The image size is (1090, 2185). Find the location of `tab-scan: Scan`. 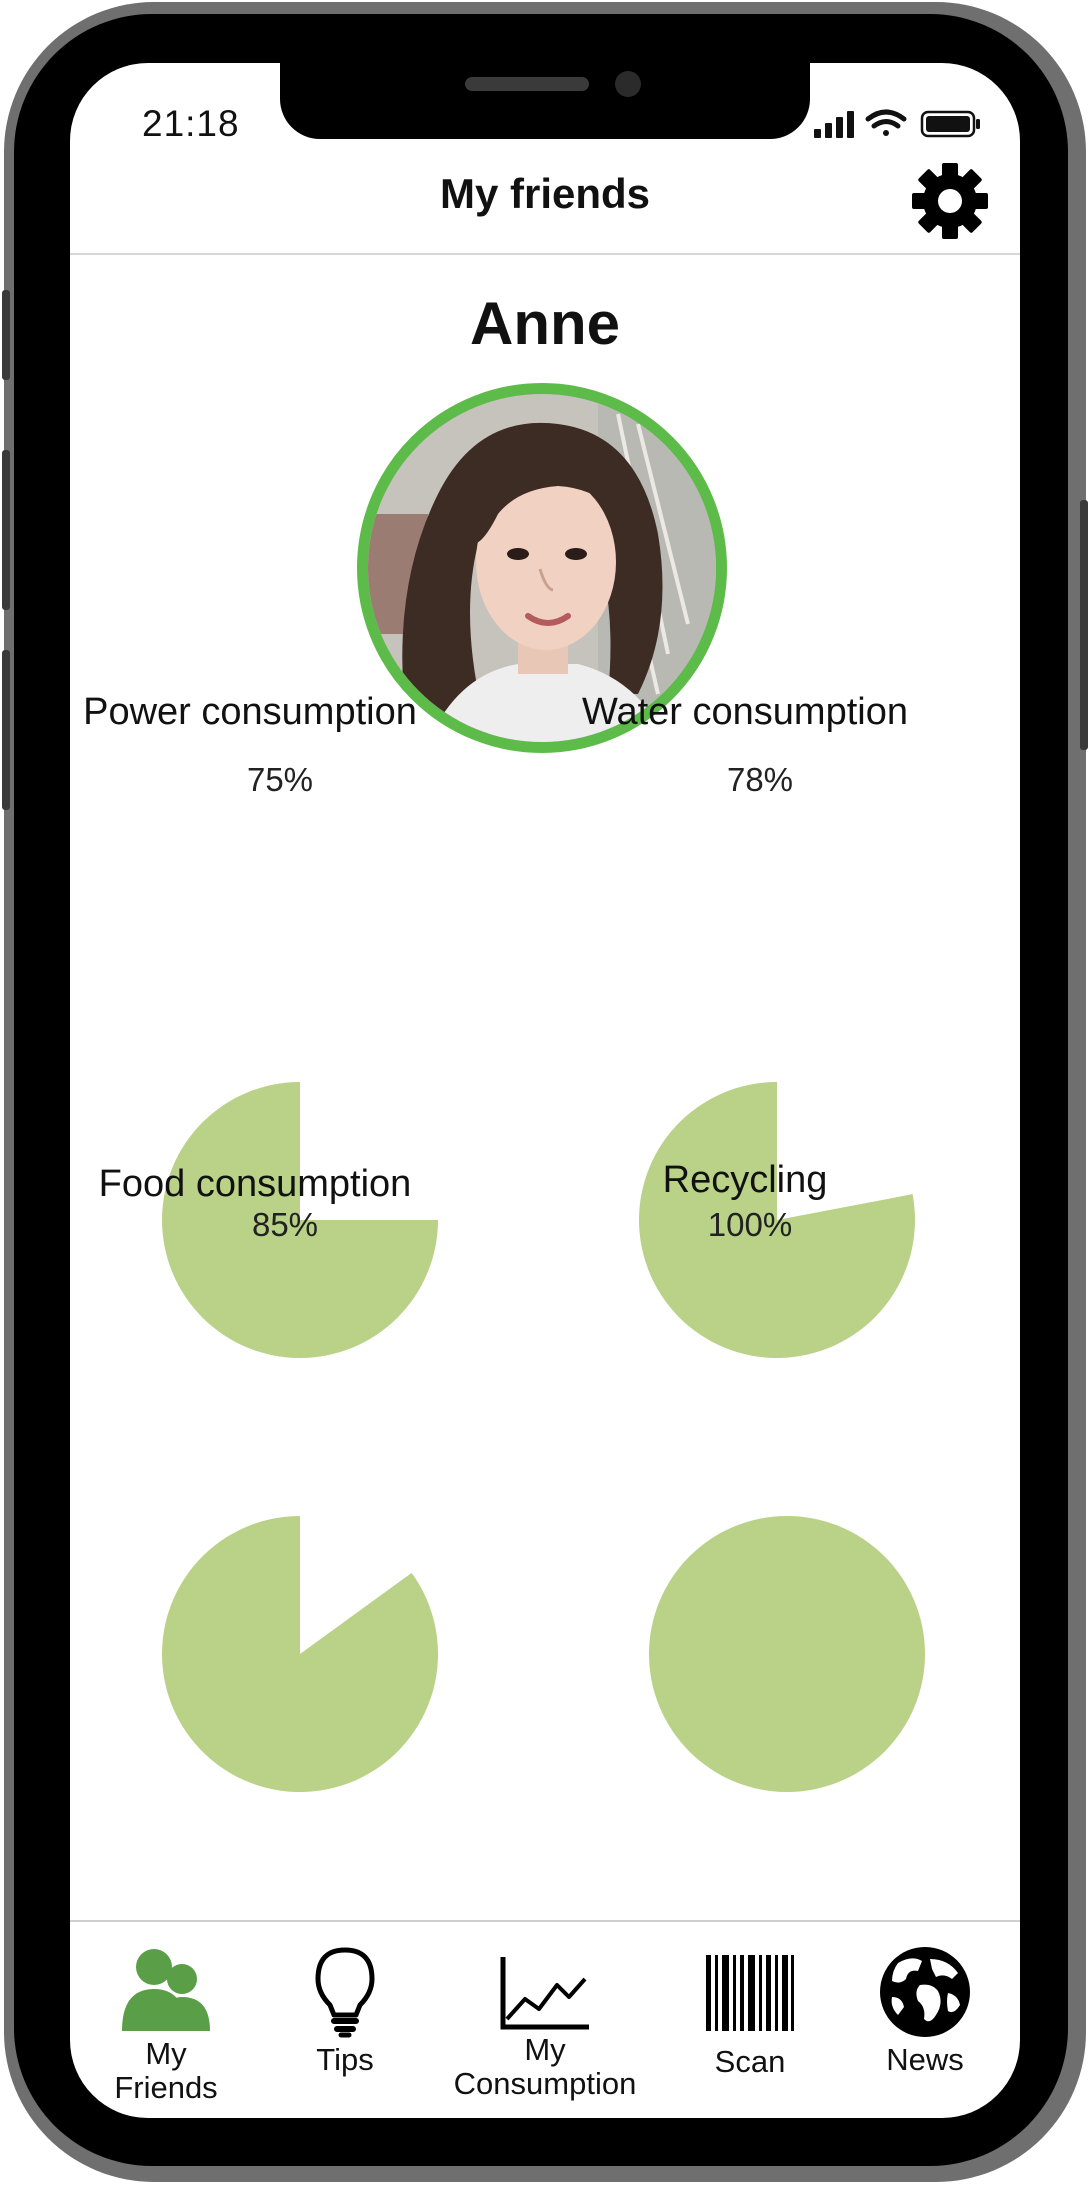

tab-scan: Scan is located at coordinates (750, 2033).